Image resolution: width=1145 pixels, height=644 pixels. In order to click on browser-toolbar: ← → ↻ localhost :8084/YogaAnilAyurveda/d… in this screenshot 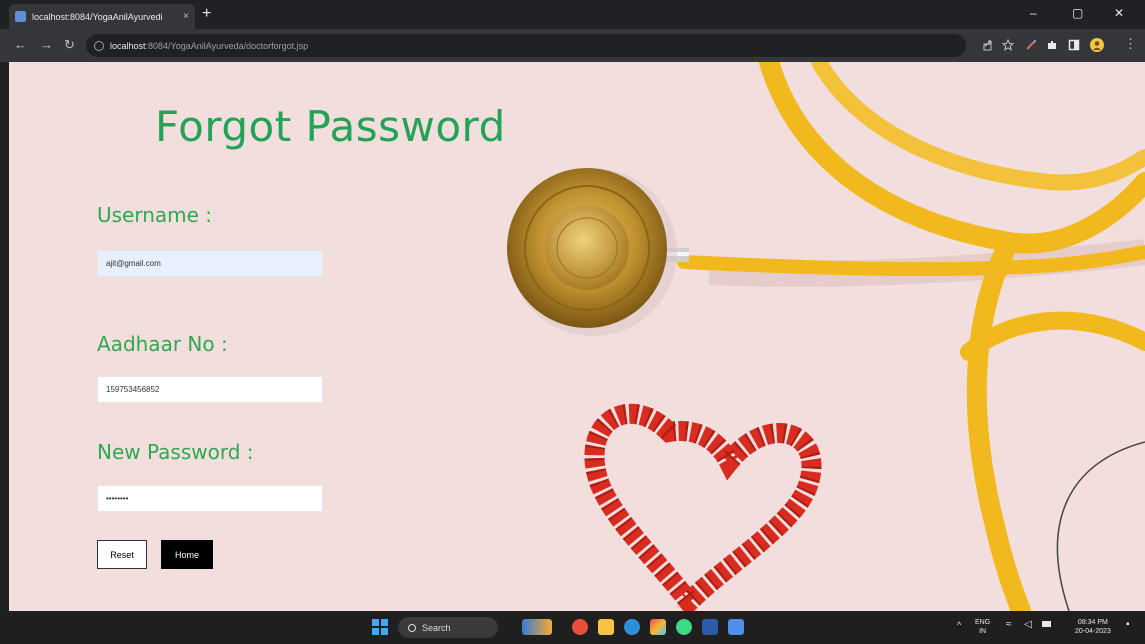, I will do `click(572, 45)`.